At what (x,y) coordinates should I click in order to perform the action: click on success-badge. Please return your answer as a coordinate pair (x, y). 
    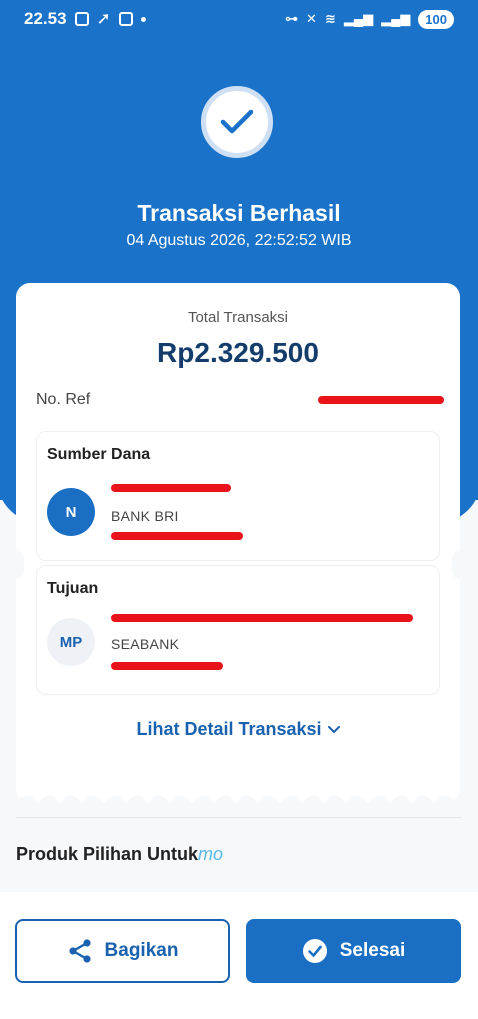
    Looking at the image, I should click on (237, 122).